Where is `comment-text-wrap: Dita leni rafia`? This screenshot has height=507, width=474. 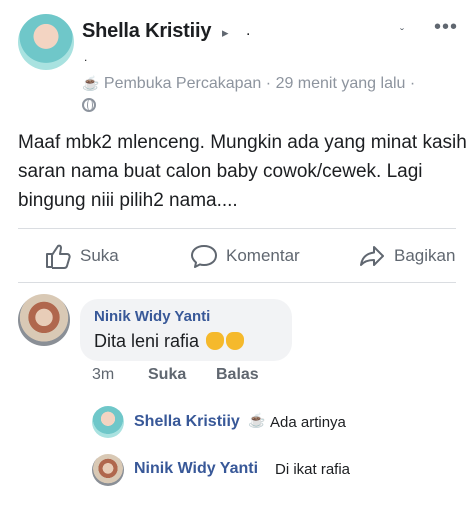 comment-text-wrap: Dita leni rafia is located at coordinates (169, 341).